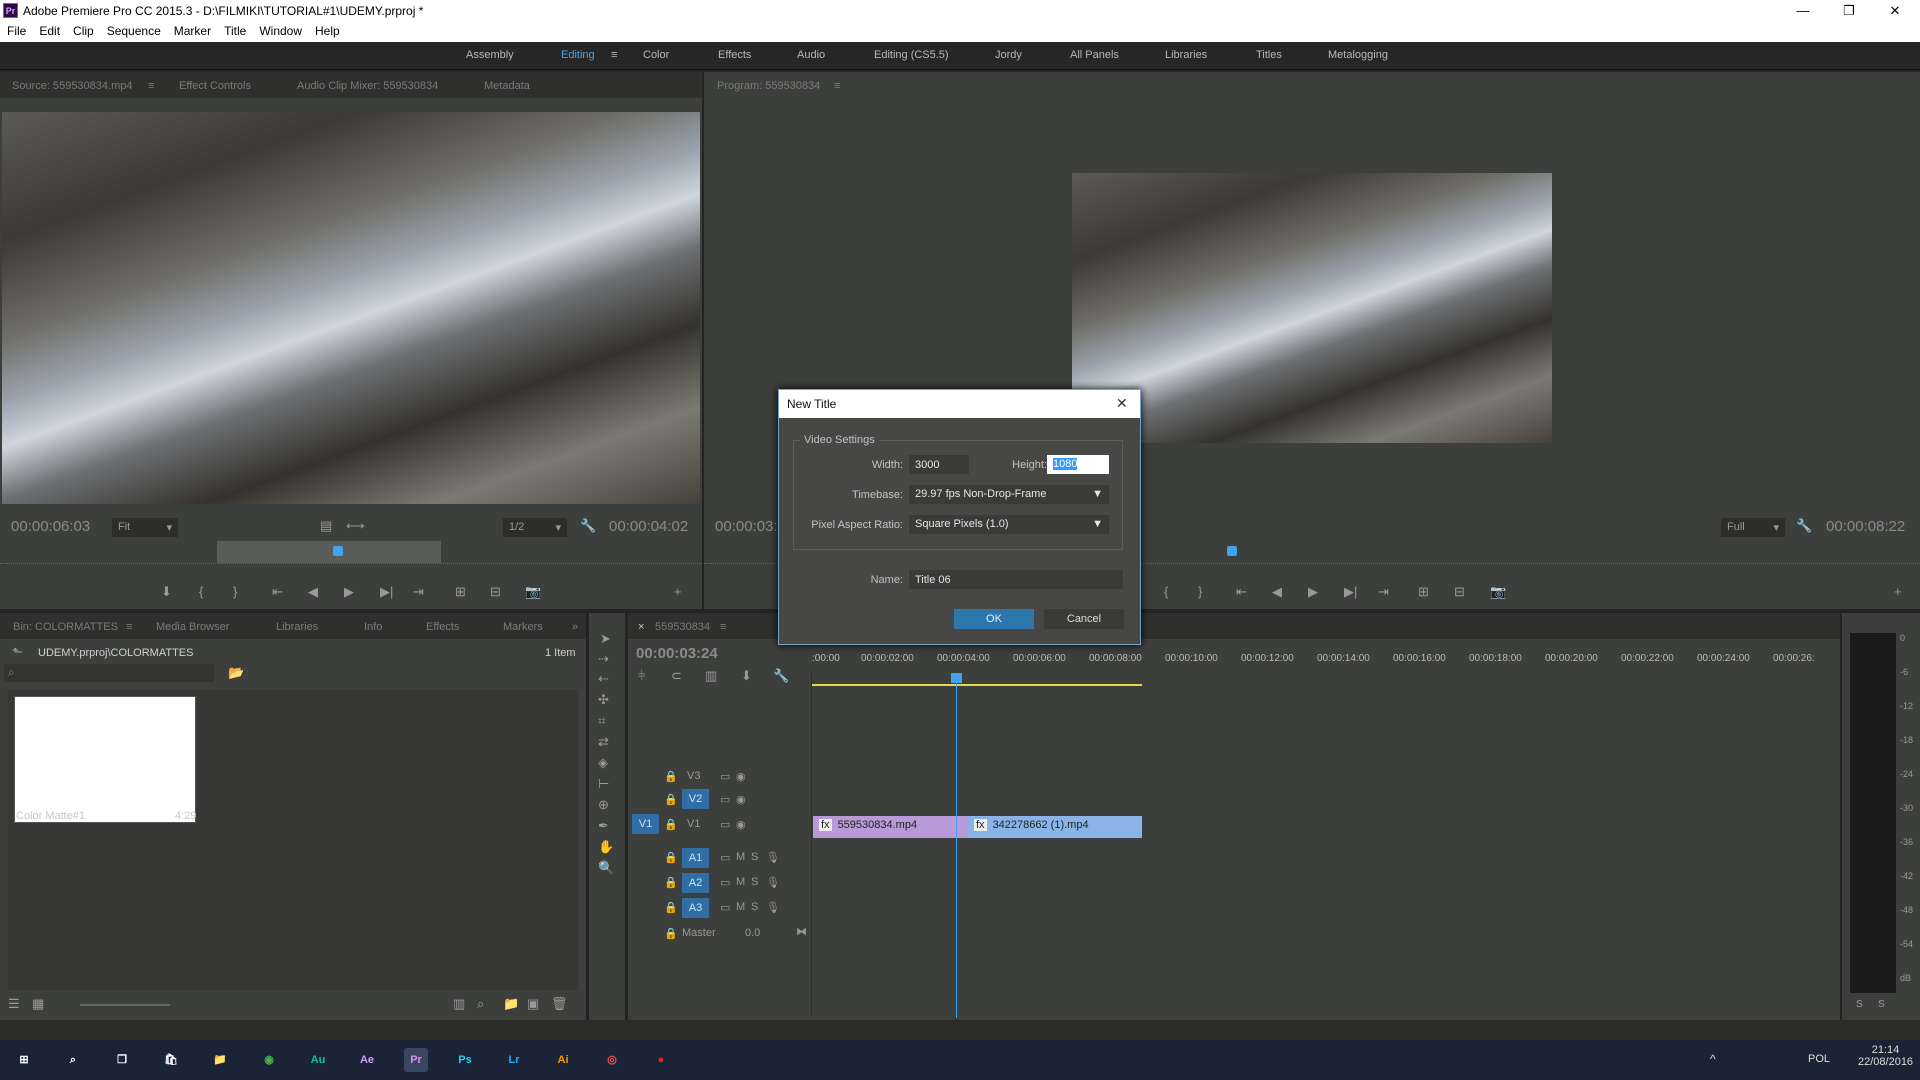  Describe the element at coordinates (220, 1060) in the screenshot. I see `taskbar-explorer-icon: 📁` at that location.